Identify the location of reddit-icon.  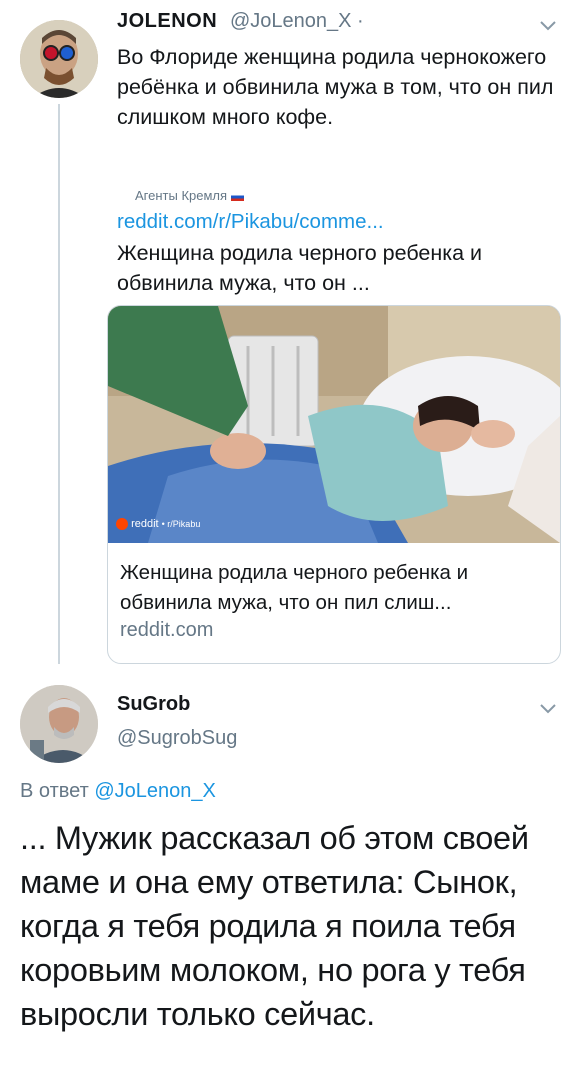
(122, 524).